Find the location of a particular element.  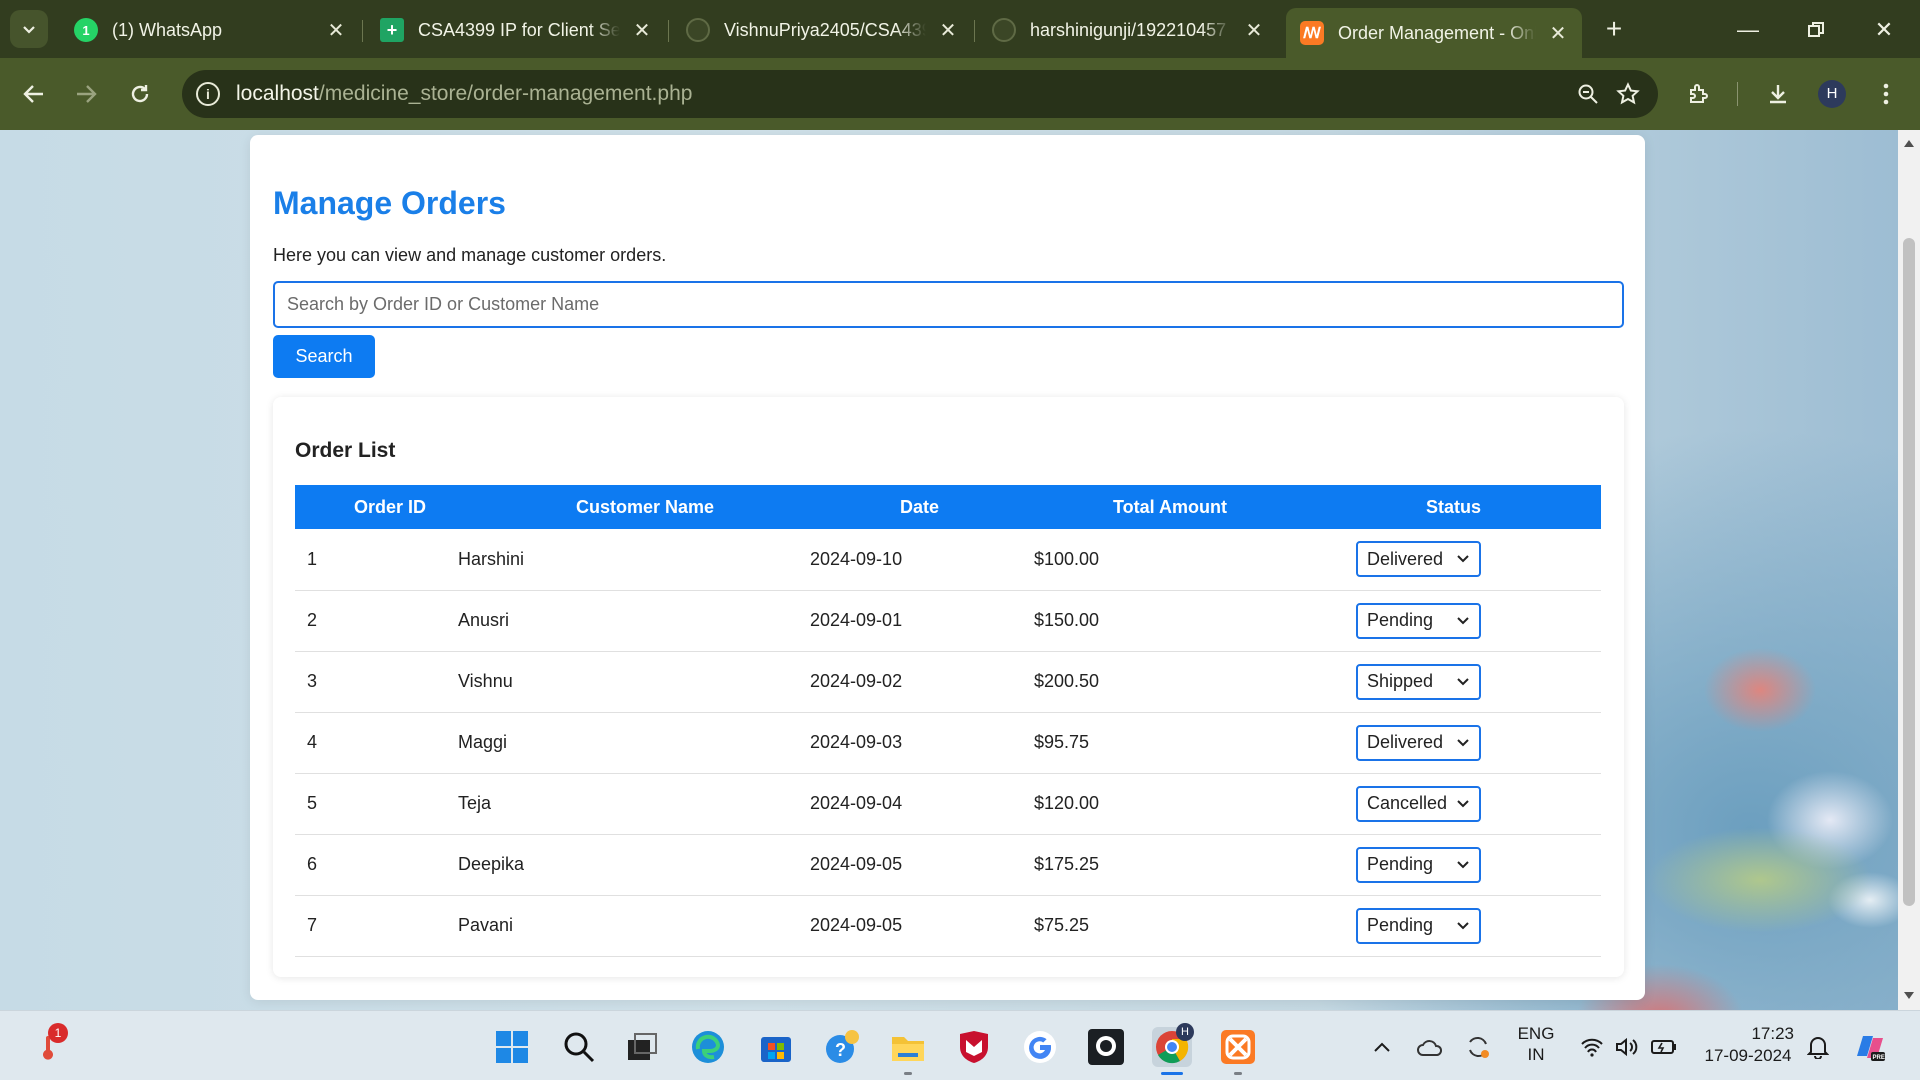

search-icon is located at coordinates (579, 1047).